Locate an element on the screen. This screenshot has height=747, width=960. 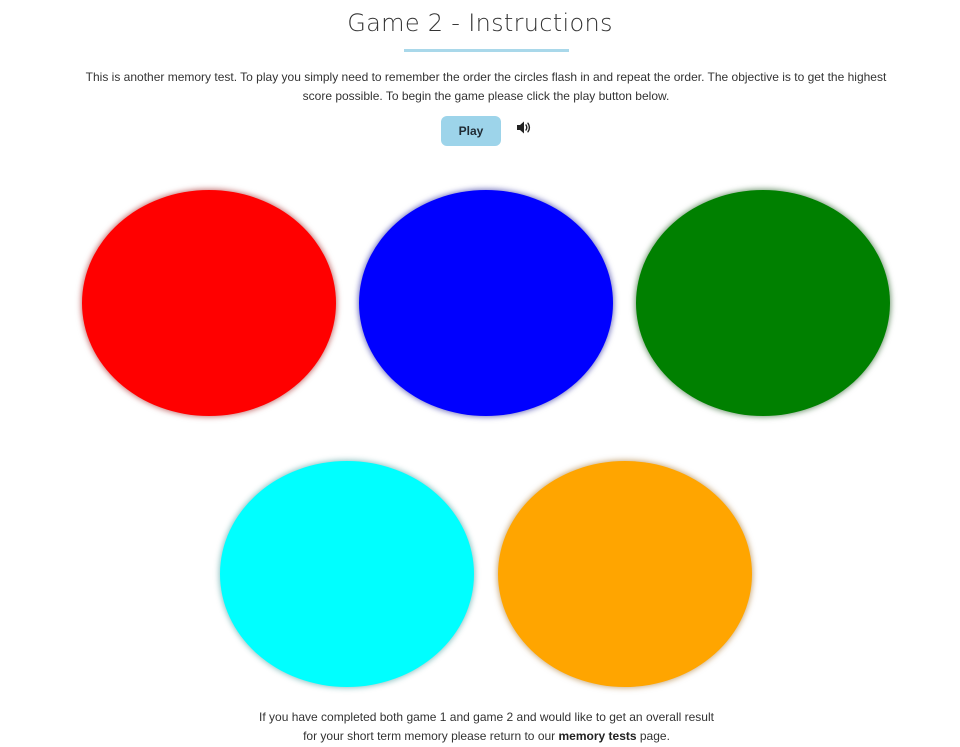
circle-blue is located at coordinates (486, 303).